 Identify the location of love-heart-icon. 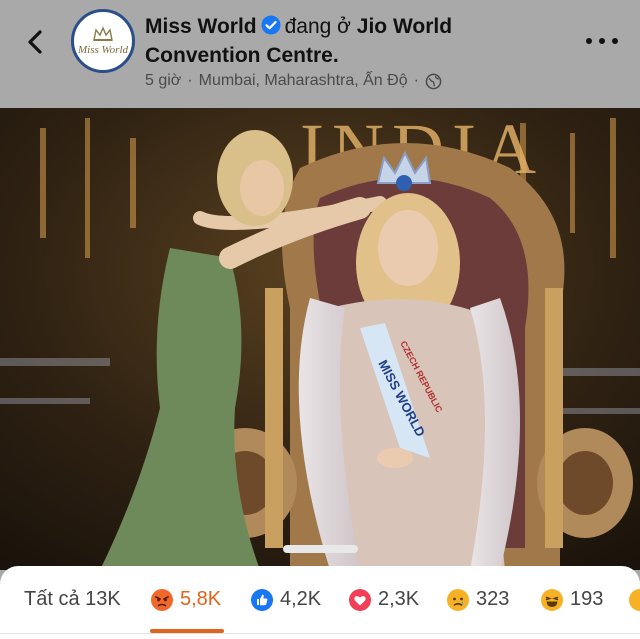
(360, 600).